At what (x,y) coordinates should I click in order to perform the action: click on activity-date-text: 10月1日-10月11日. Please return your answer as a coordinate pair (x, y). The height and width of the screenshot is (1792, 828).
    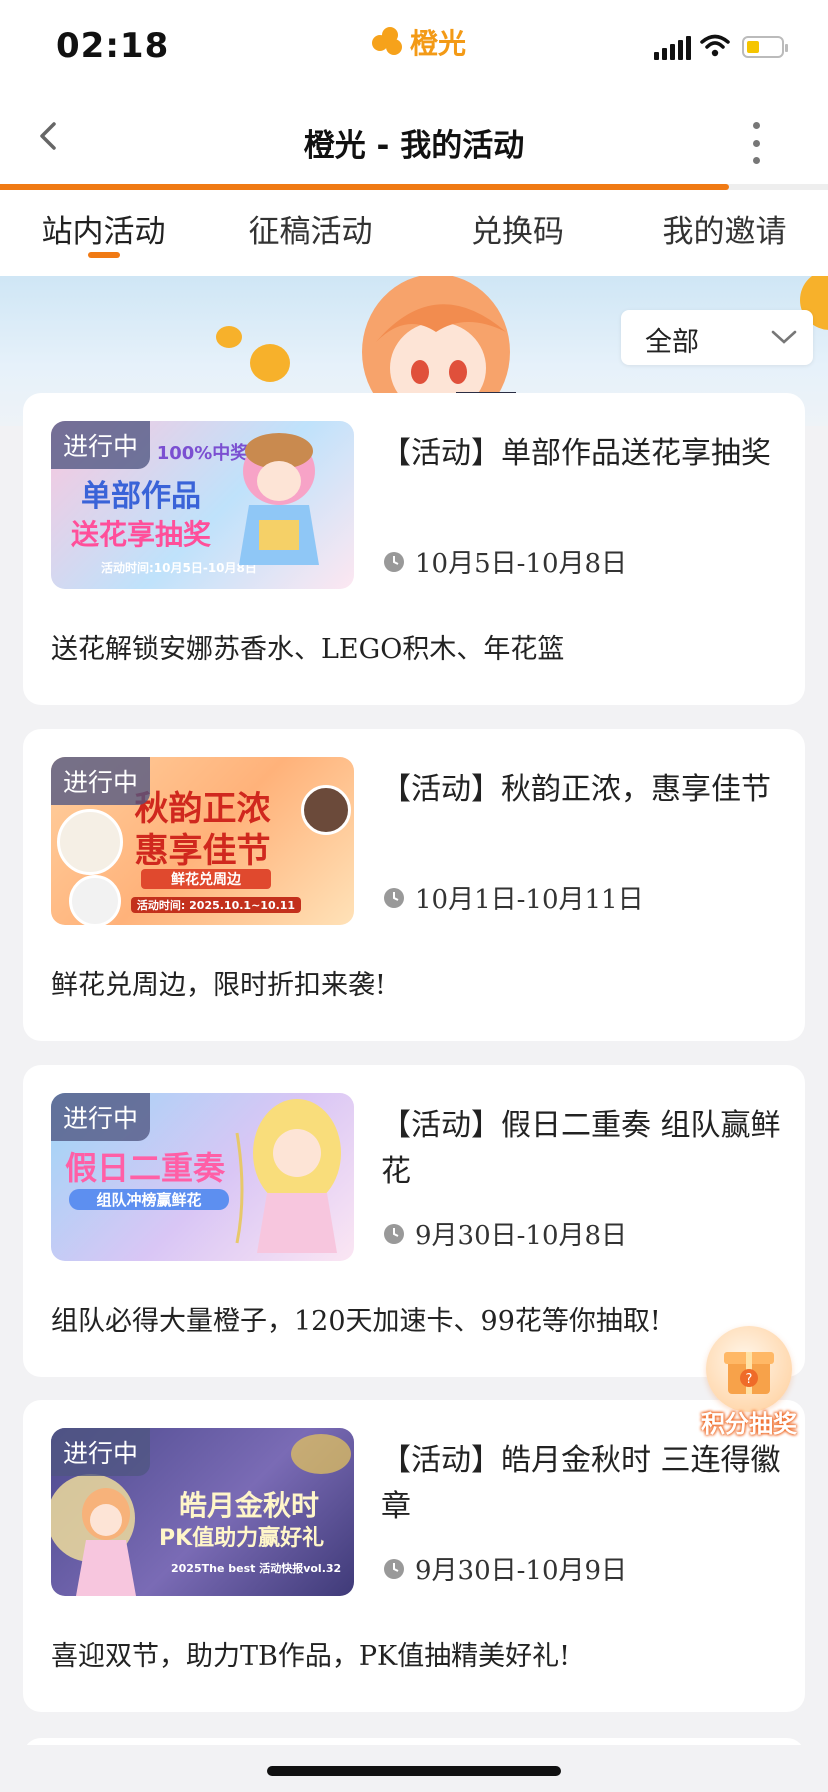
    Looking at the image, I should click on (529, 900).